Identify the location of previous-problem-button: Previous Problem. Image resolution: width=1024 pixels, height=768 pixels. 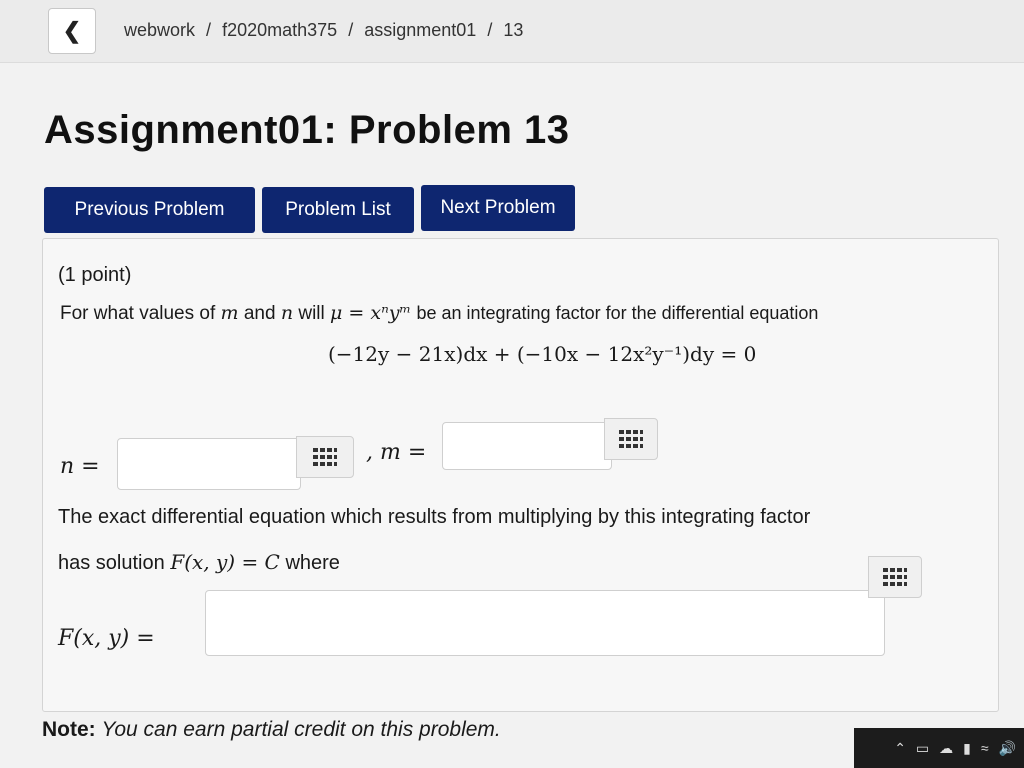
(149, 210).